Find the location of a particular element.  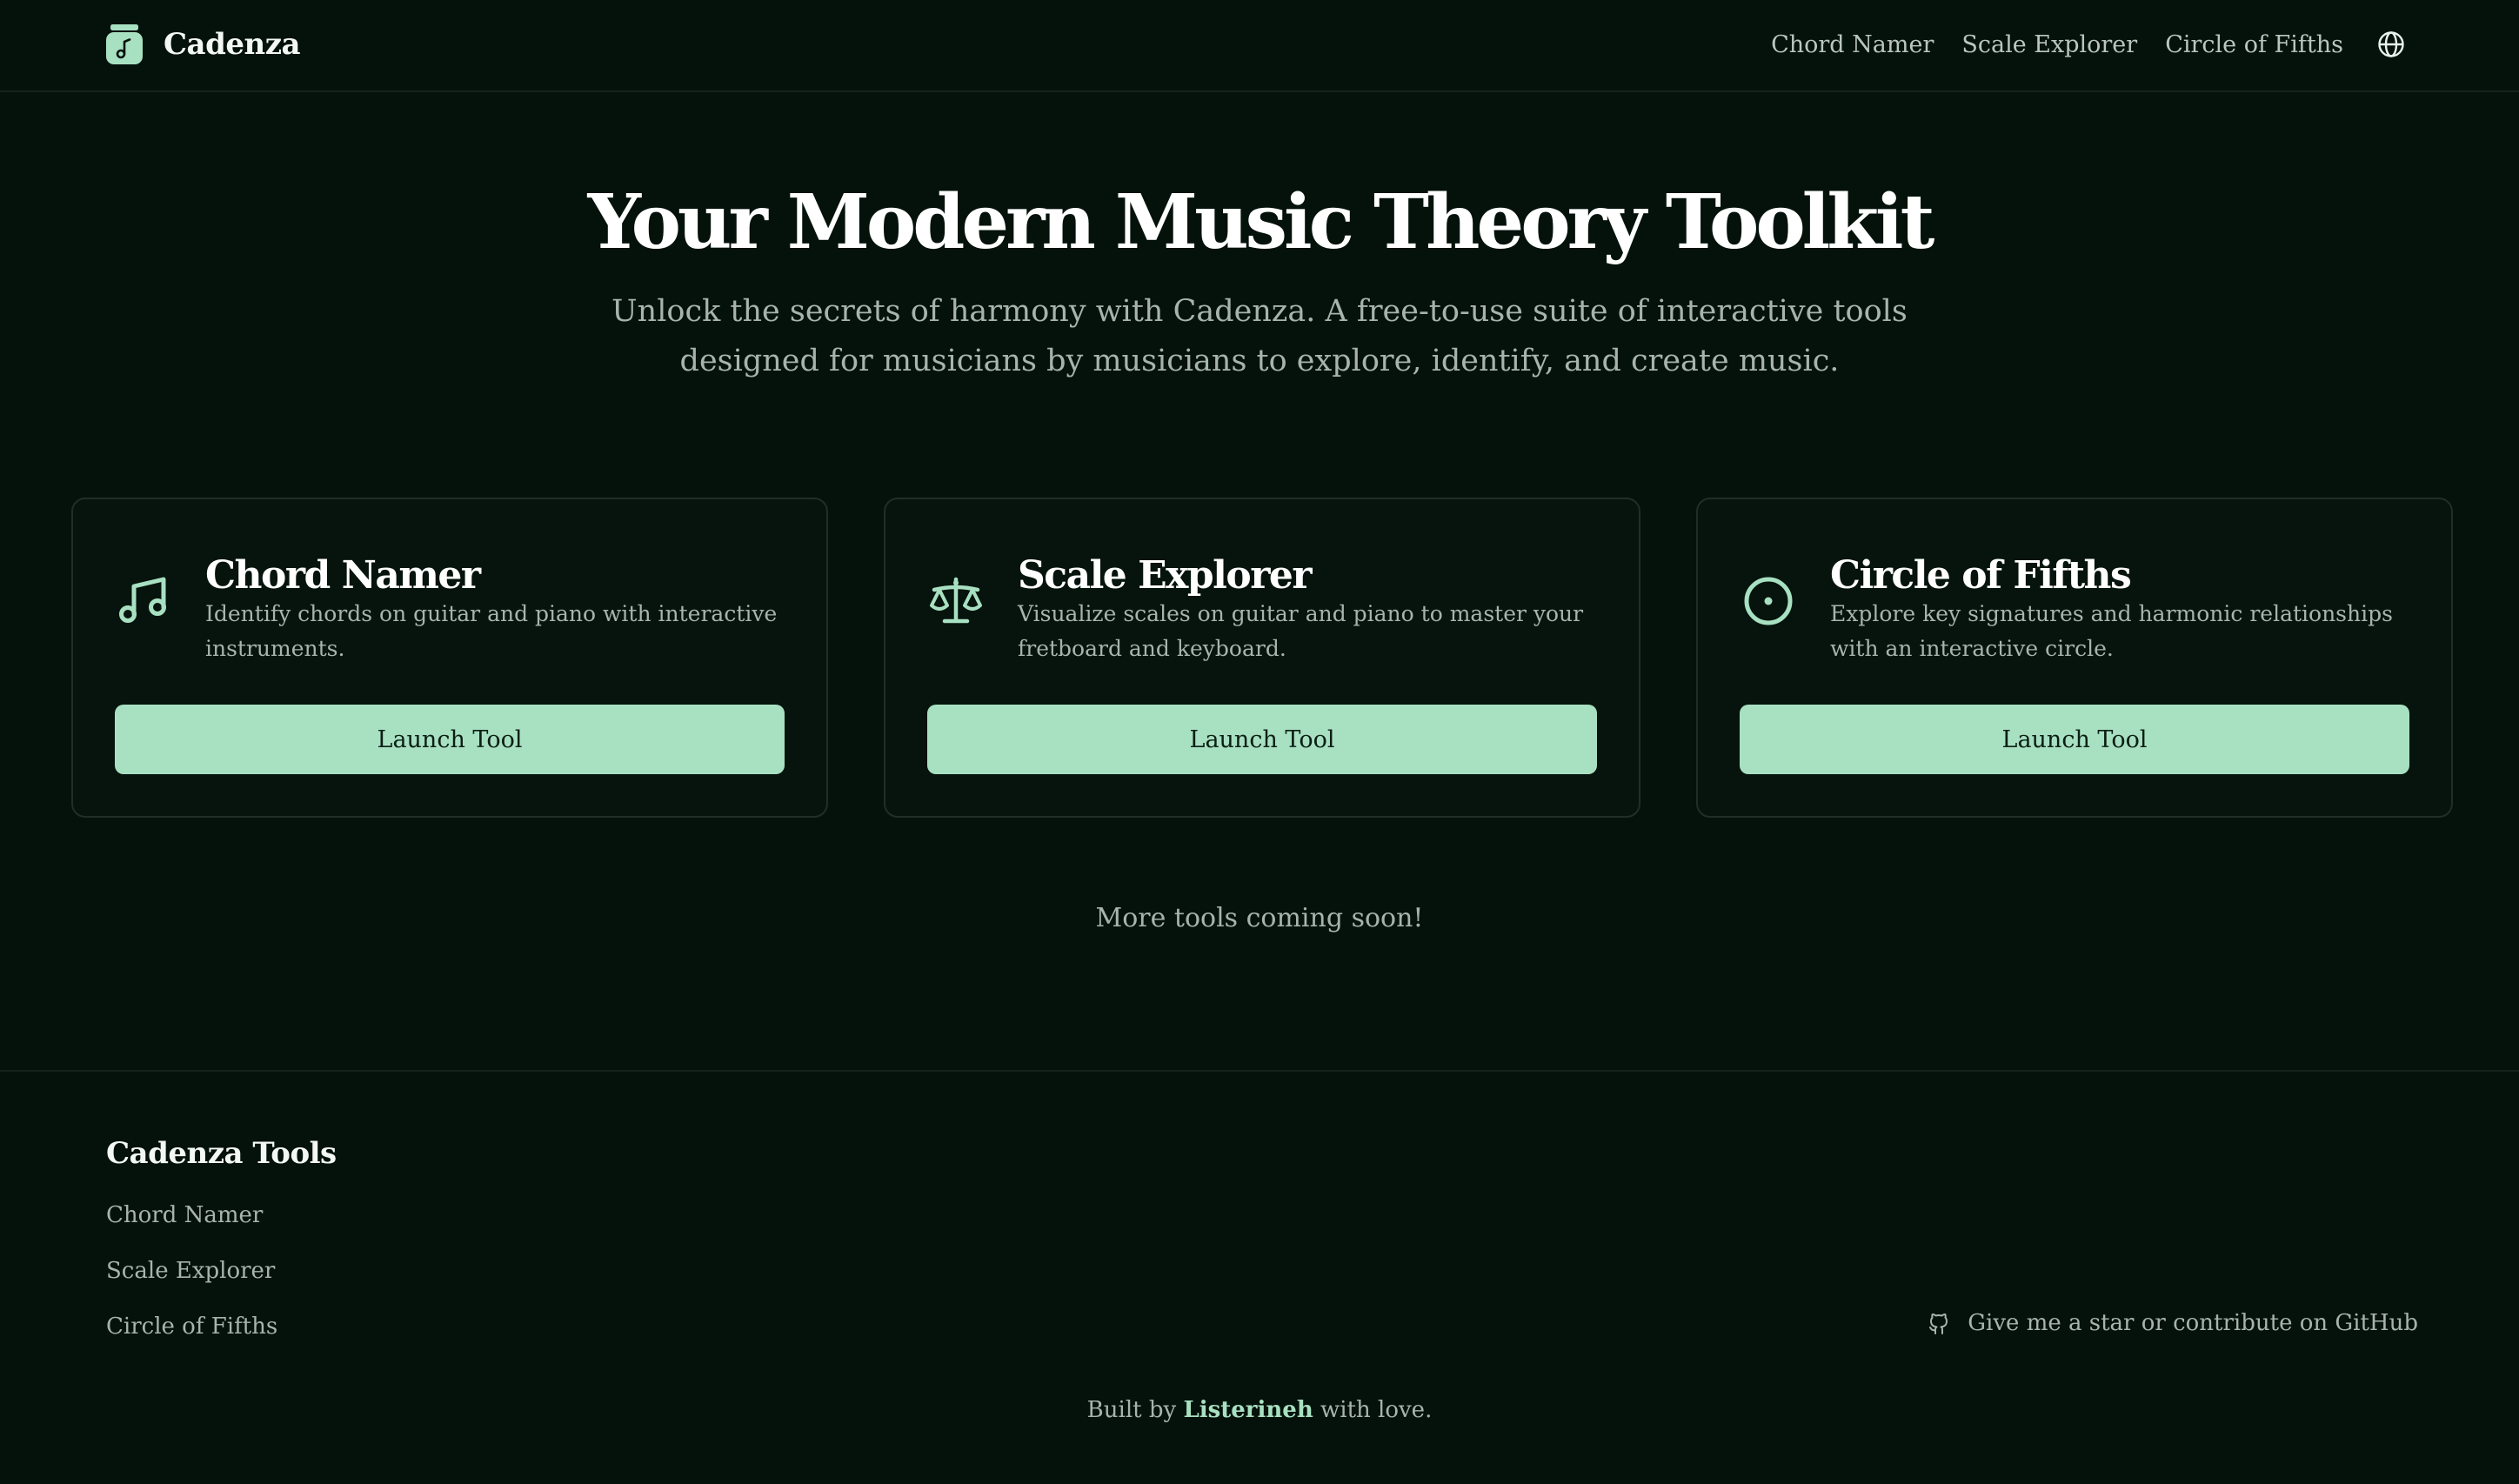

tool-card-title: Scale Explorer is located at coordinates (1165, 575).